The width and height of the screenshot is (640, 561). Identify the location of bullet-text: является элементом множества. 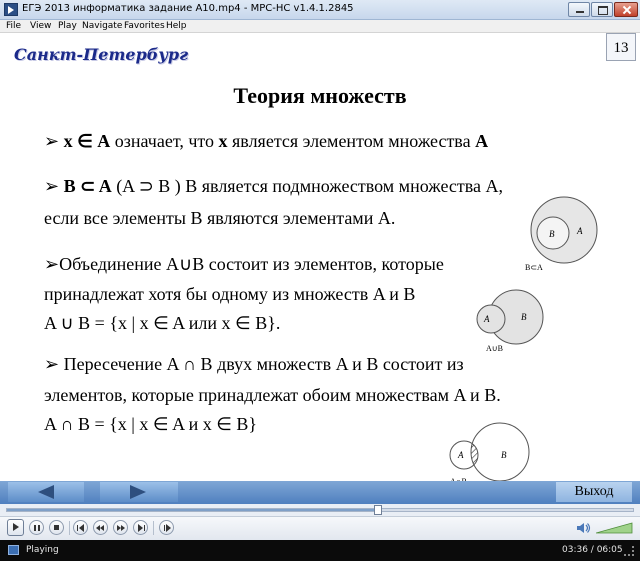
(351, 141).